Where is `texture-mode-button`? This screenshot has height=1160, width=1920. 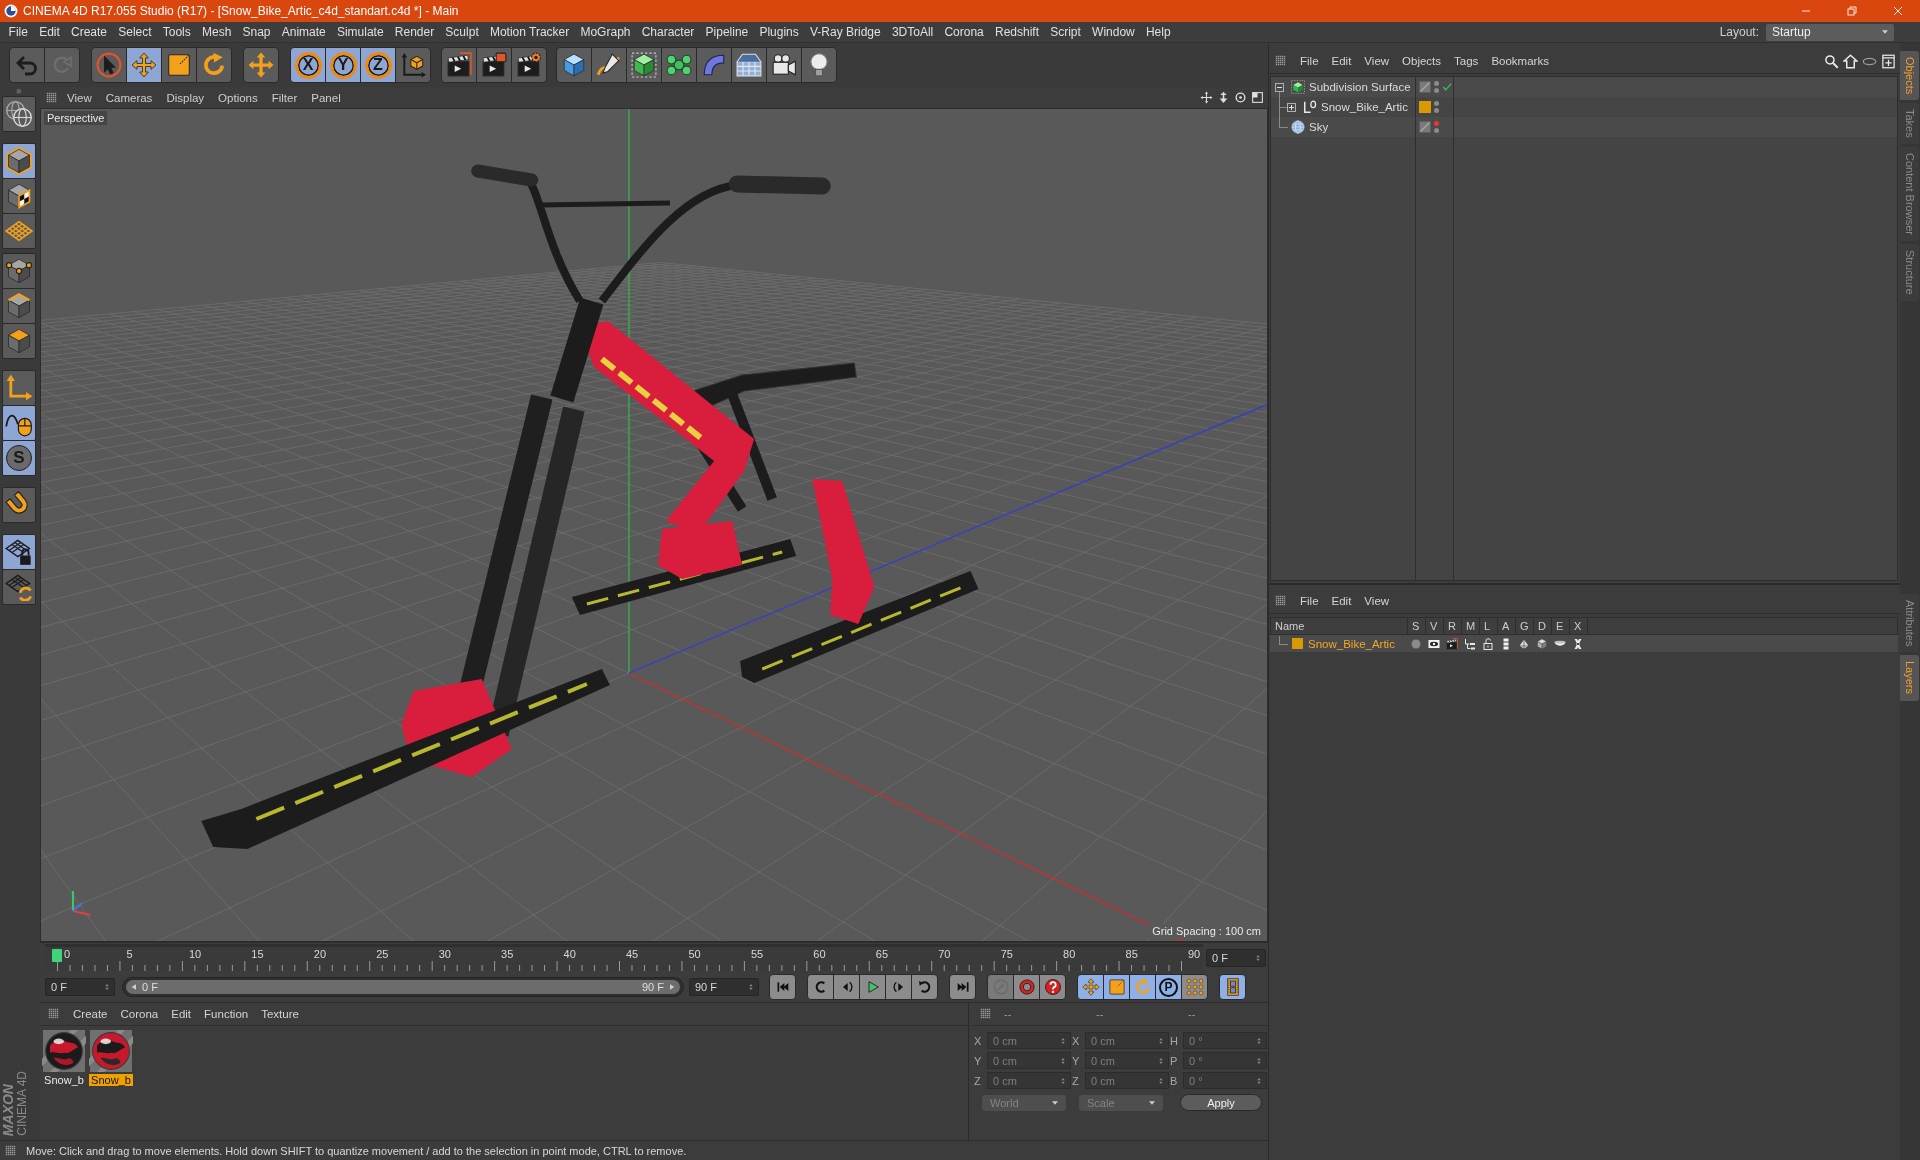
texture-mode-button is located at coordinates (19, 196).